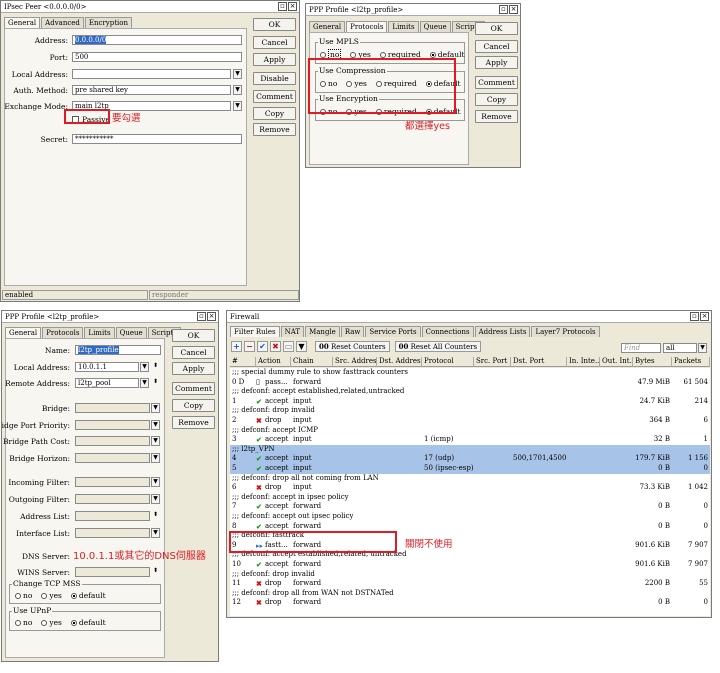 Image resolution: width=720 pixels, height=673 pixels. Describe the element at coordinates (107, 367) in the screenshot. I see `local-address-field: 10.0.1.1` at that location.